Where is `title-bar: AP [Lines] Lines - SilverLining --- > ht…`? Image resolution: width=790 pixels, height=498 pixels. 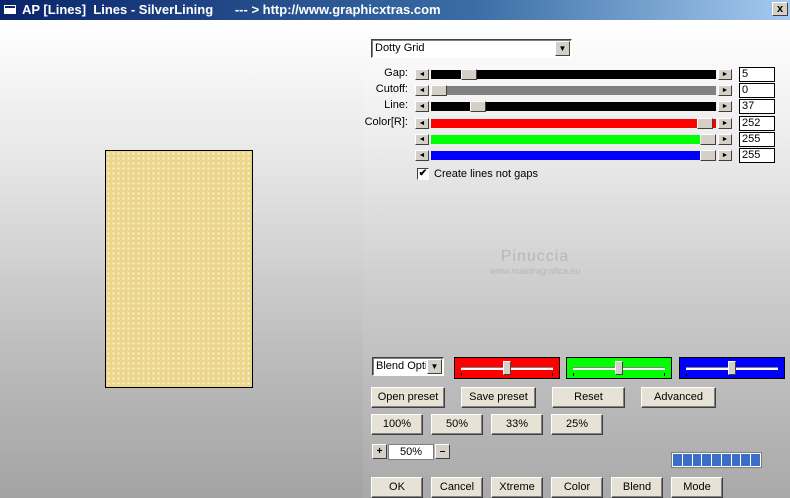
title-bar: AP [Lines] Lines - SilverLining --- > ht… is located at coordinates (395, 10).